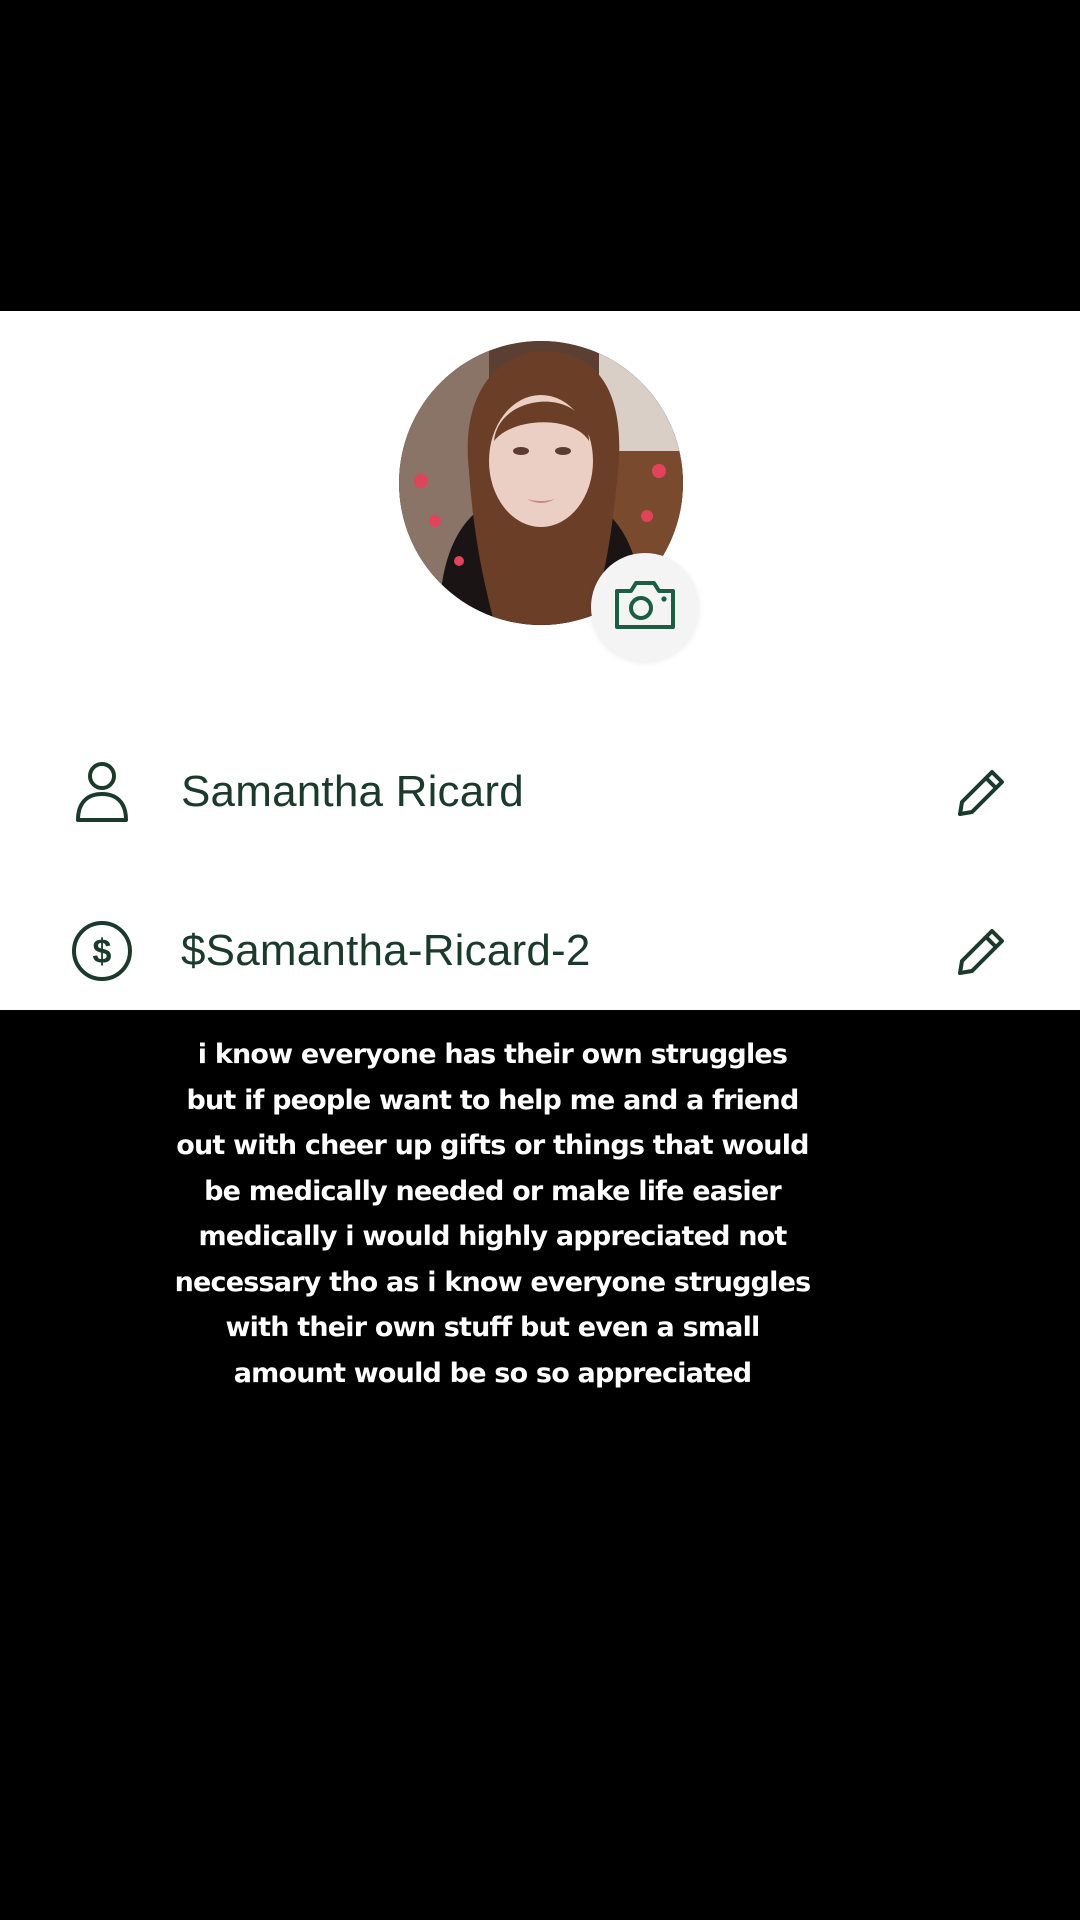 This screenshot has width=1080, height=1920. I want to click on dollar-circle-icon: $, so click(102, 951).